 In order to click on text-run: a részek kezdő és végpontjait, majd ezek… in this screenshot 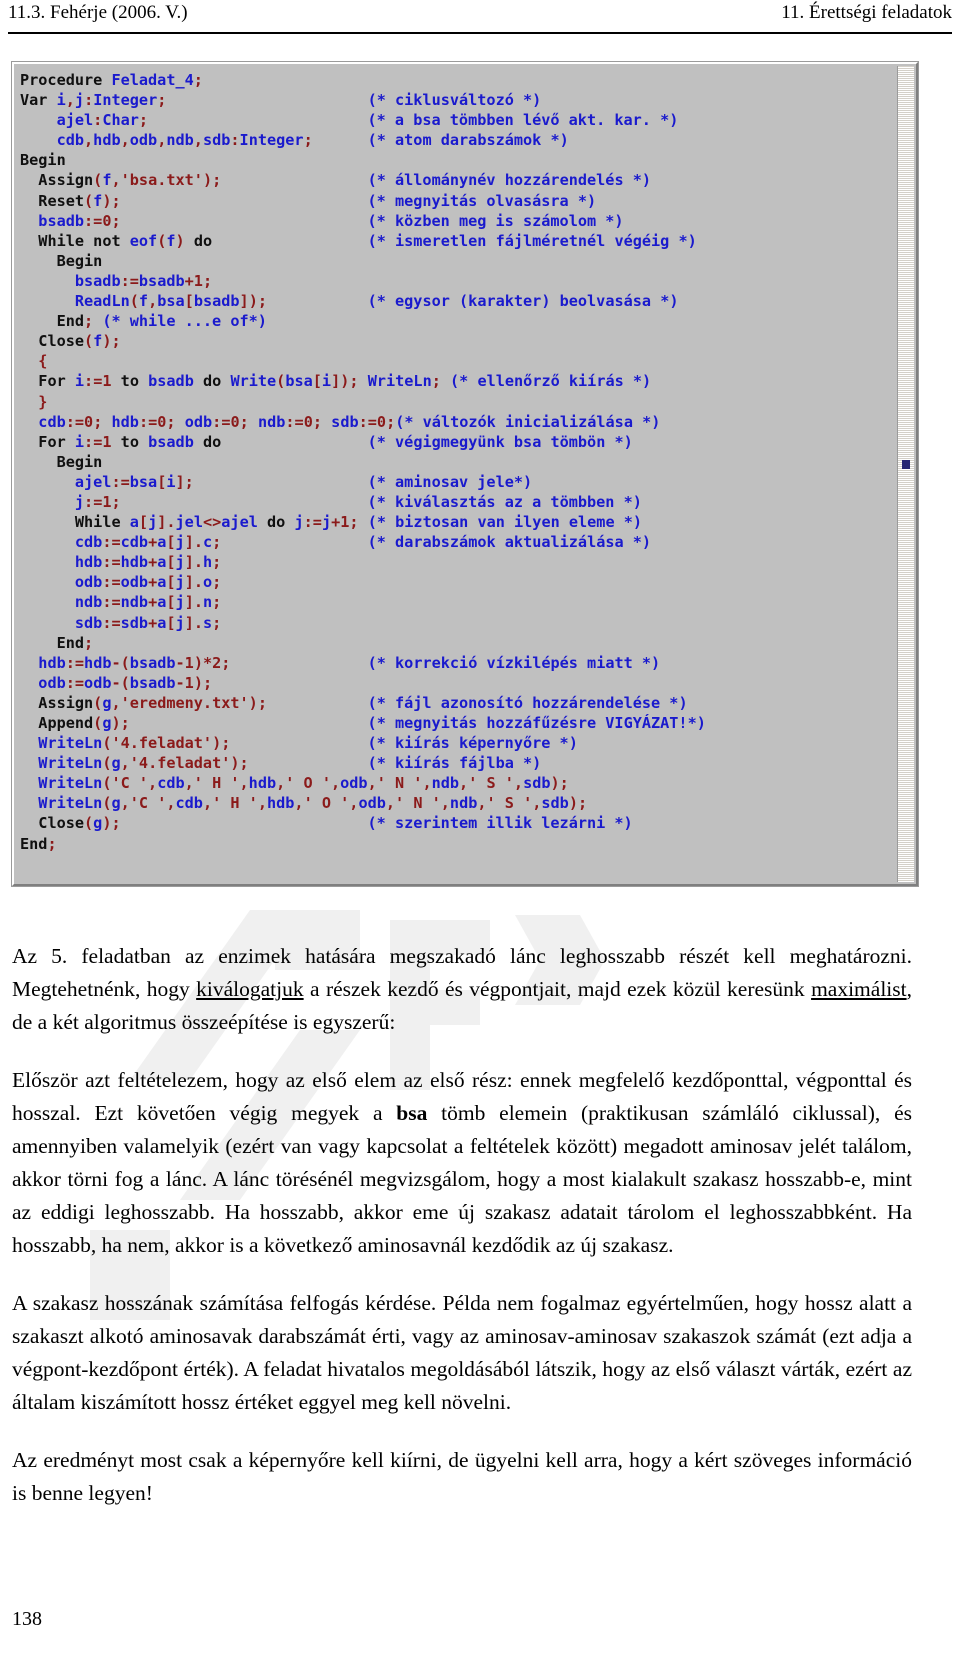, I will do `click(557, 989)`.